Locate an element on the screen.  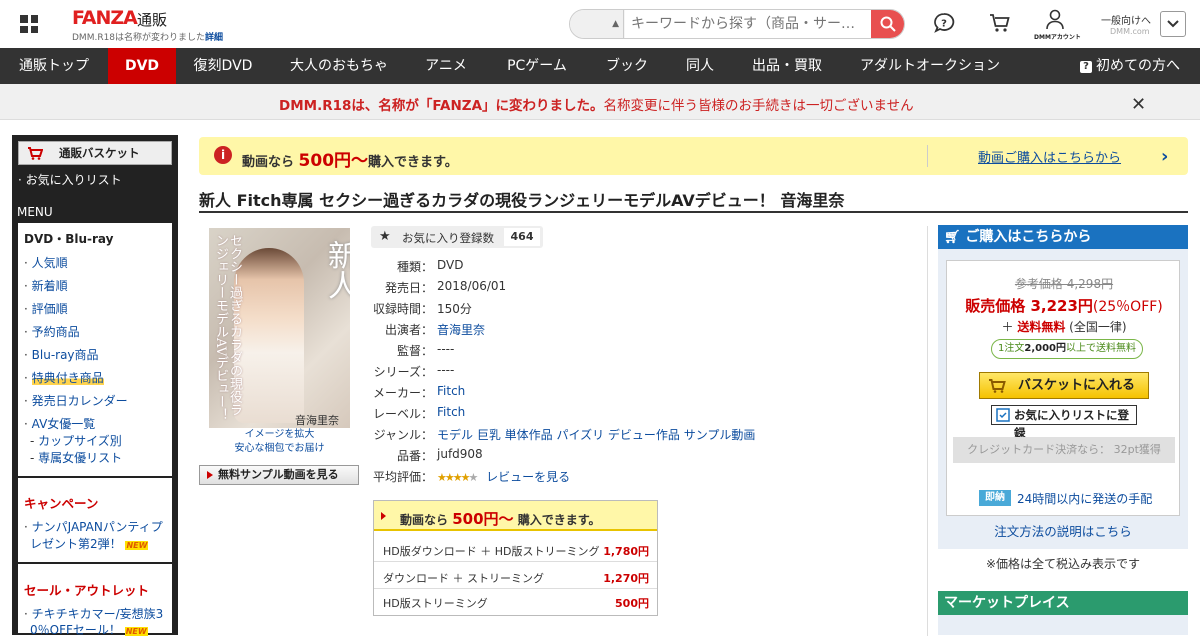
nav-anime: アニメ is located at coordinates (446, 66).